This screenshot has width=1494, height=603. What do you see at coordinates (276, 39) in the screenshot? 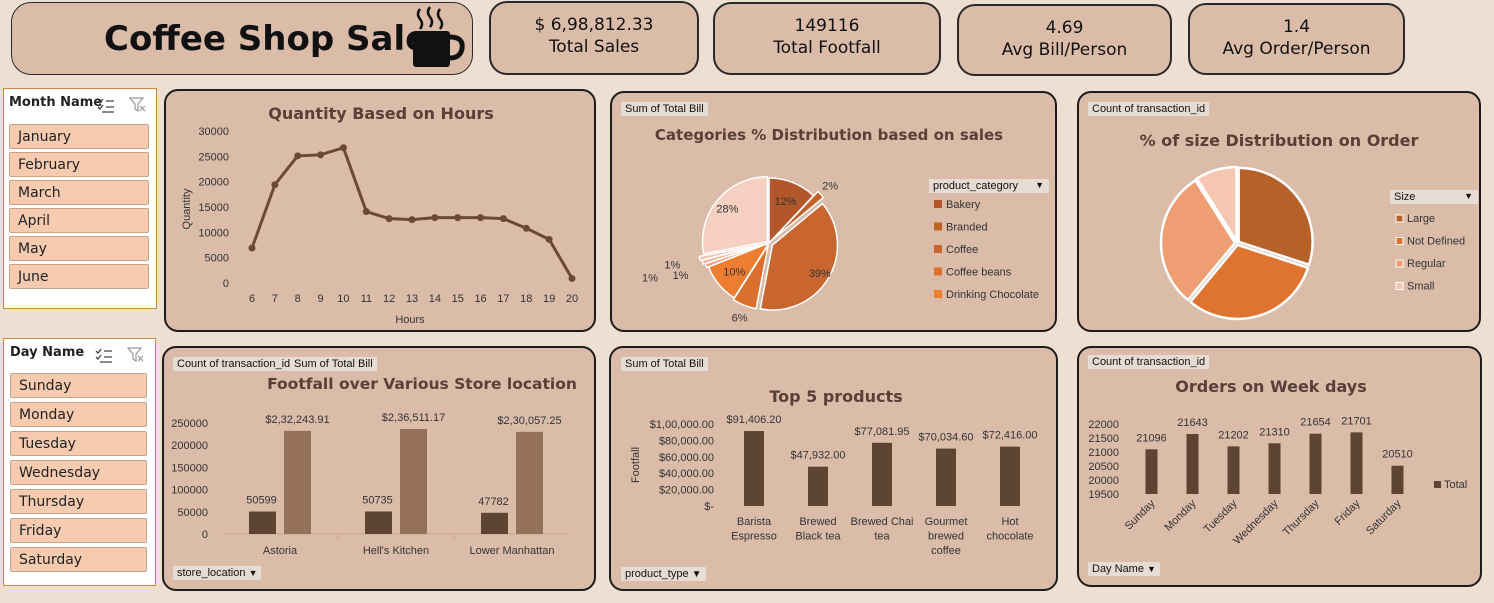
I see `dashboard-title: Coffee Shop Sales` at bounding box center [276, 39].